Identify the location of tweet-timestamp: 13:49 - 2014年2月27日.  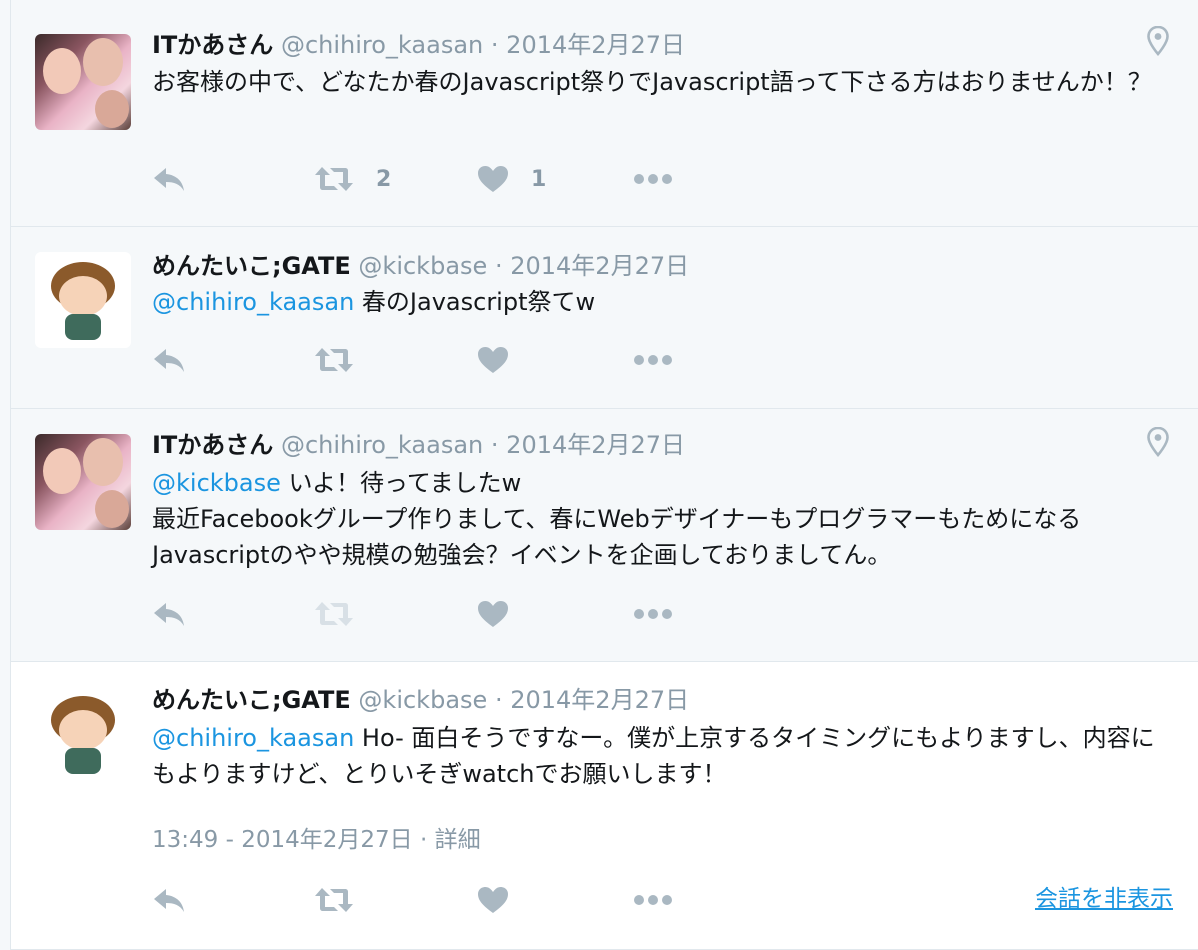
(282, 840).